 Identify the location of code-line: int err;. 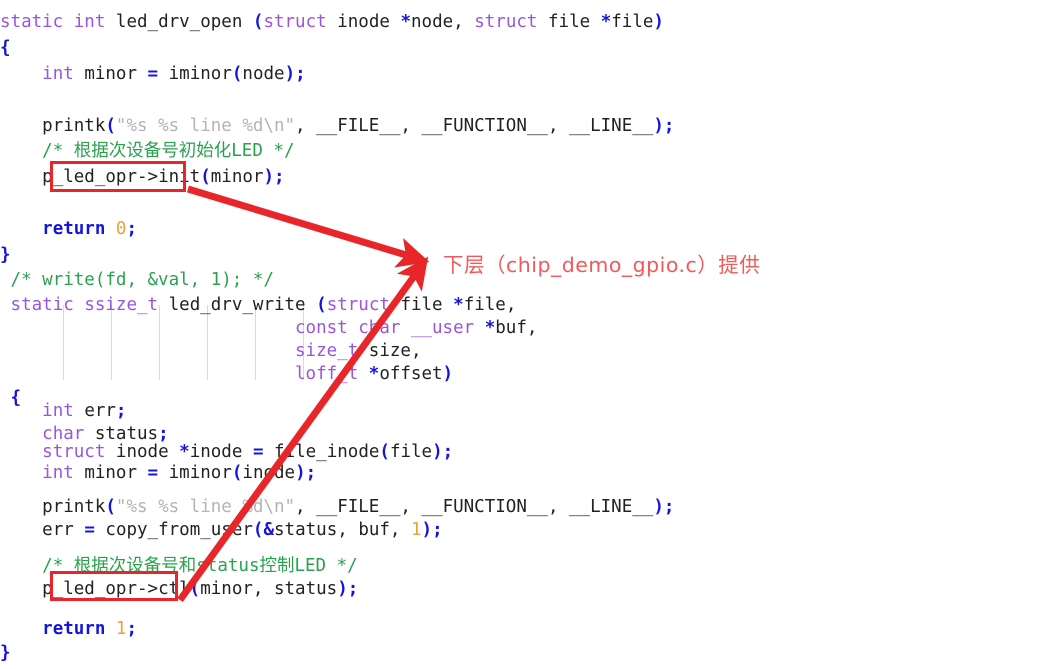
(84, 411).